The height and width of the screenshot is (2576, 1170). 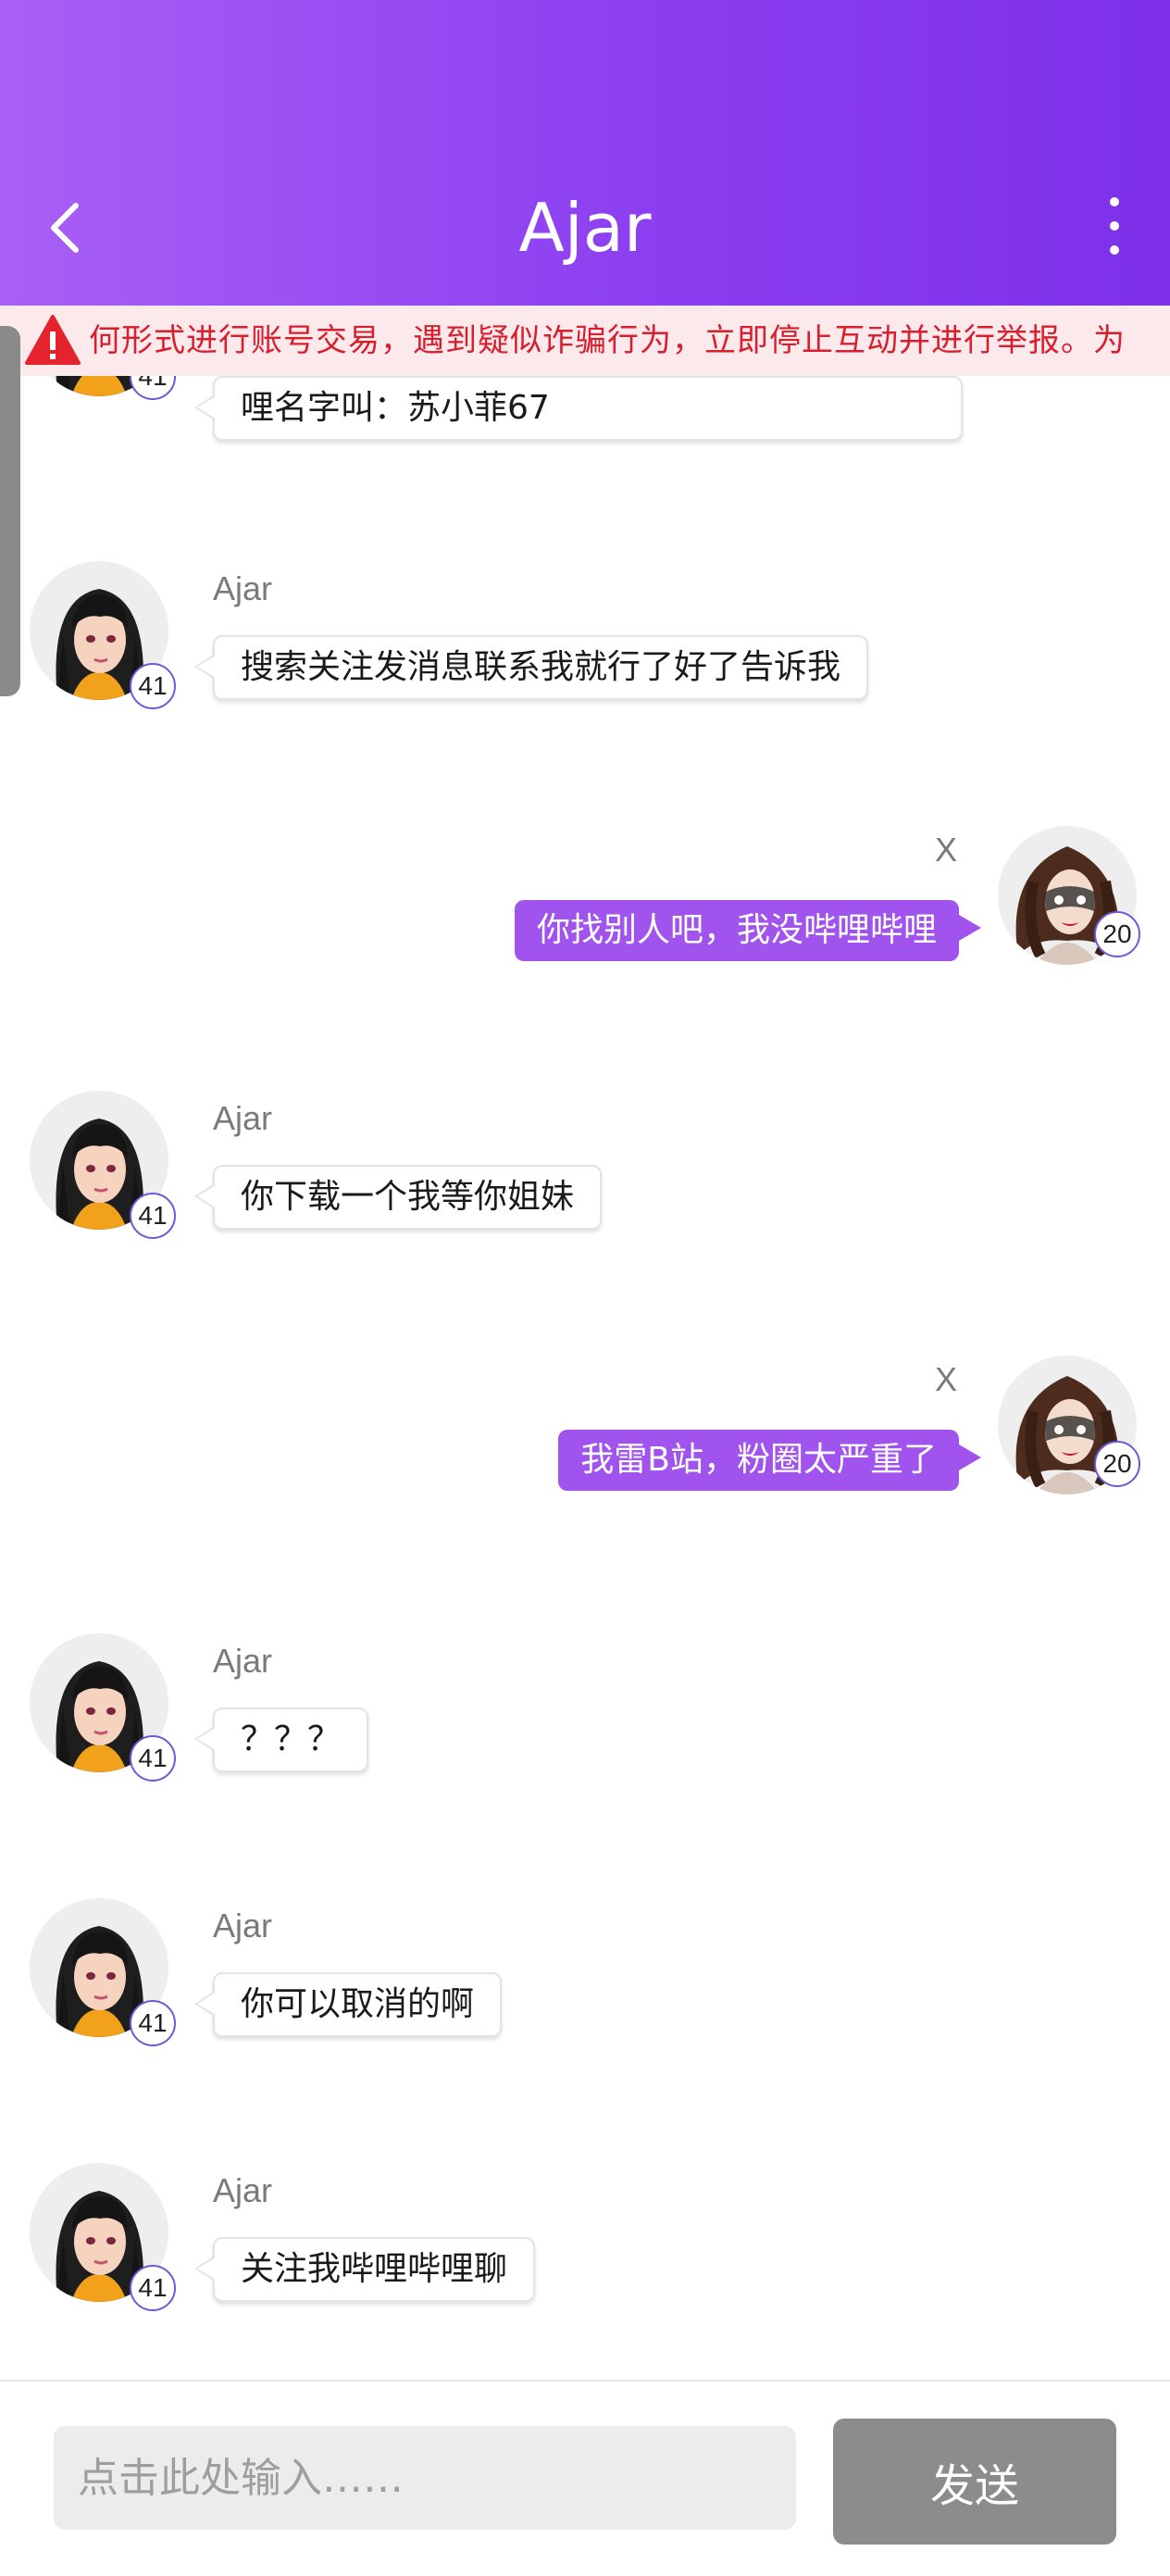 I want to click on page-title: Ajar, so click(x=585, y=228).